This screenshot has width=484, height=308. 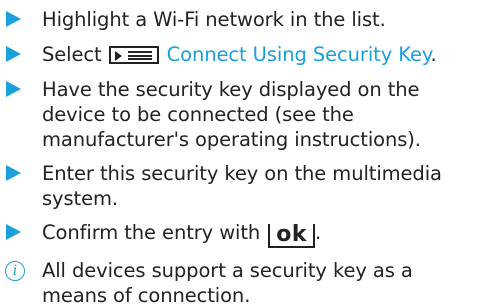 I want to click on step-highlight-network: Highlight a Wi-Fi network in the list., so click(x=242, y=19).